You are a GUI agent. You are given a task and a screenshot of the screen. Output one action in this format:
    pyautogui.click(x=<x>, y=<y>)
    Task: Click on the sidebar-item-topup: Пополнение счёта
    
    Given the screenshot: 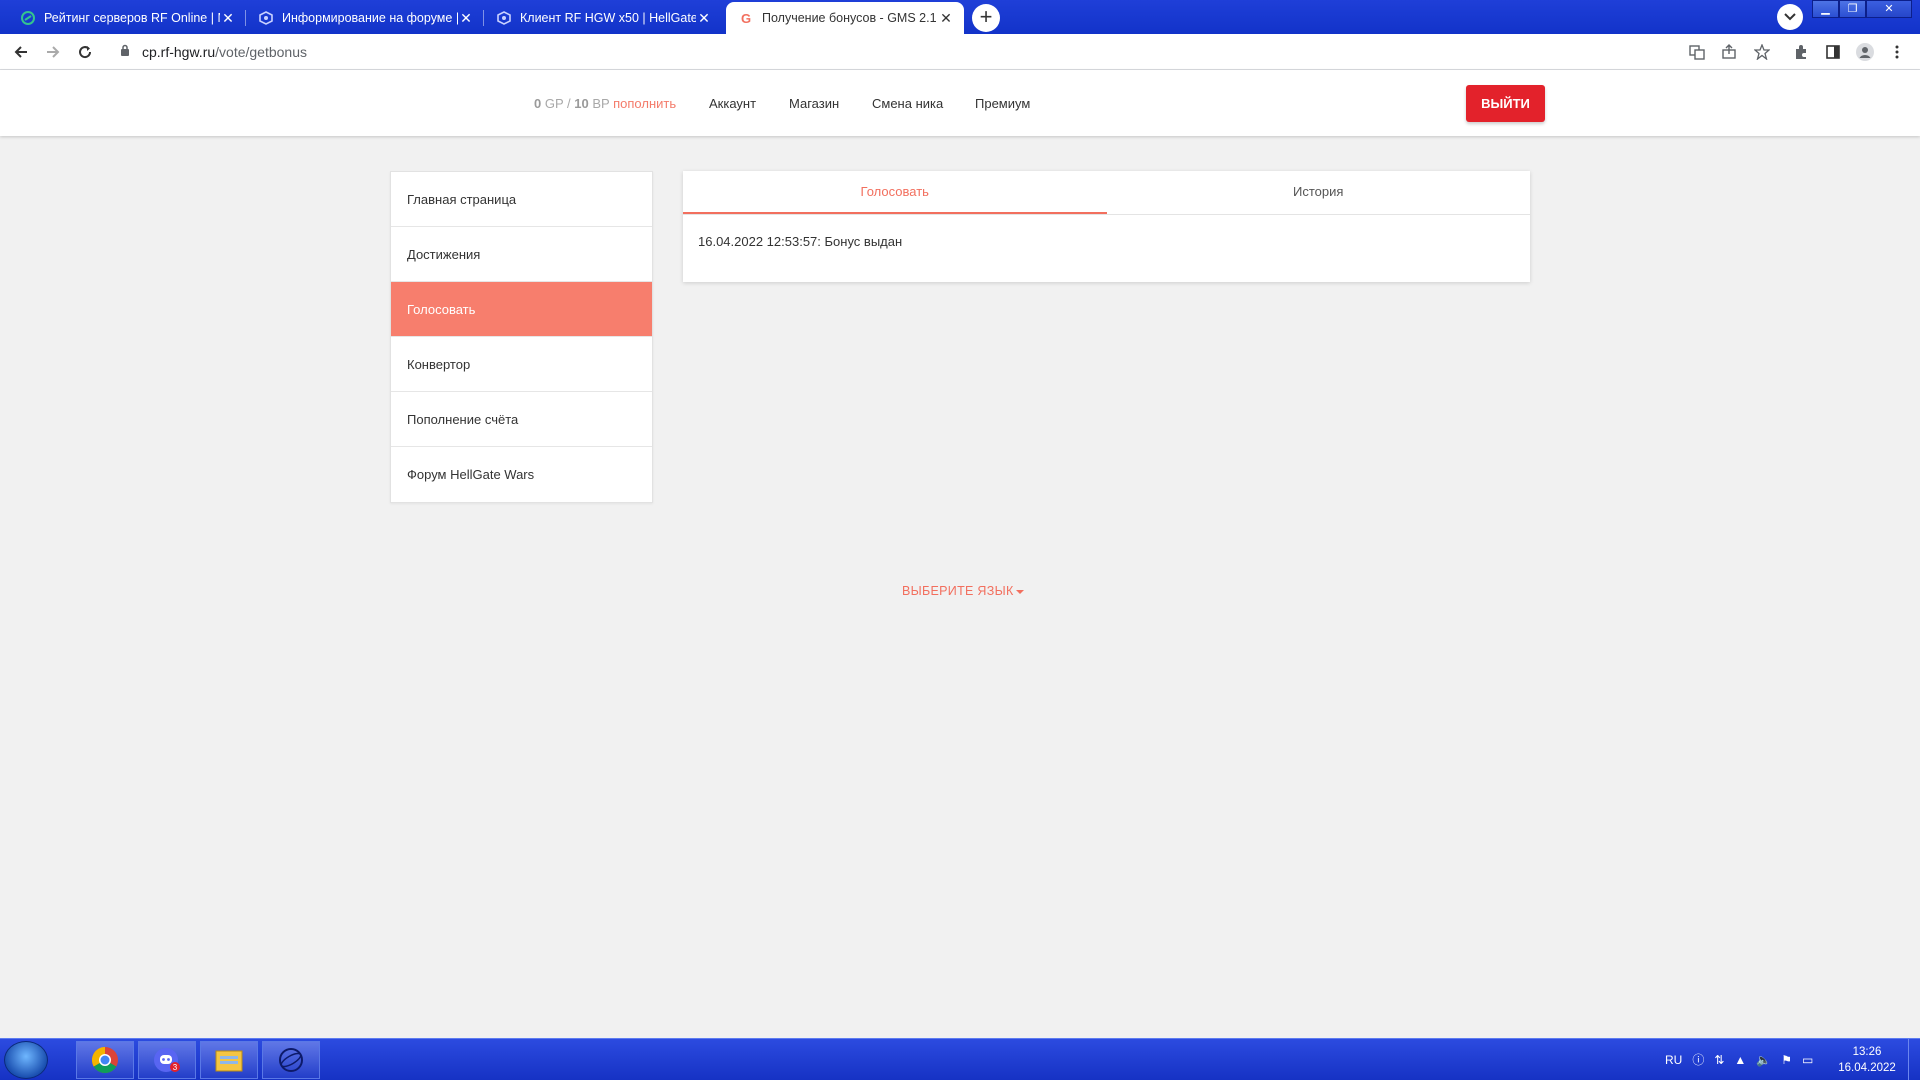 What is the action you would take?
    pyautogui.click(x=521, y=419)
    